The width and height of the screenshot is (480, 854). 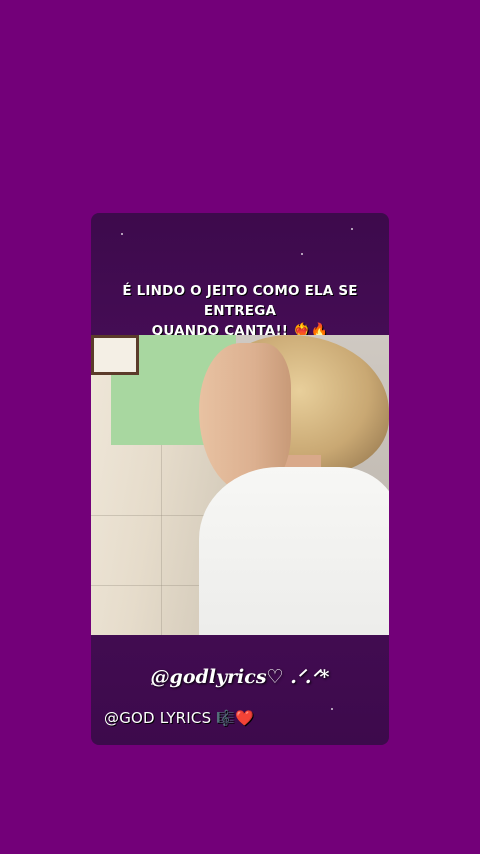 What do you see at coordinates (179, 718) in the screenshot?
I see `credit-label: @GOD LYRICS 🎼❤️` at bounding box center [179, 718].